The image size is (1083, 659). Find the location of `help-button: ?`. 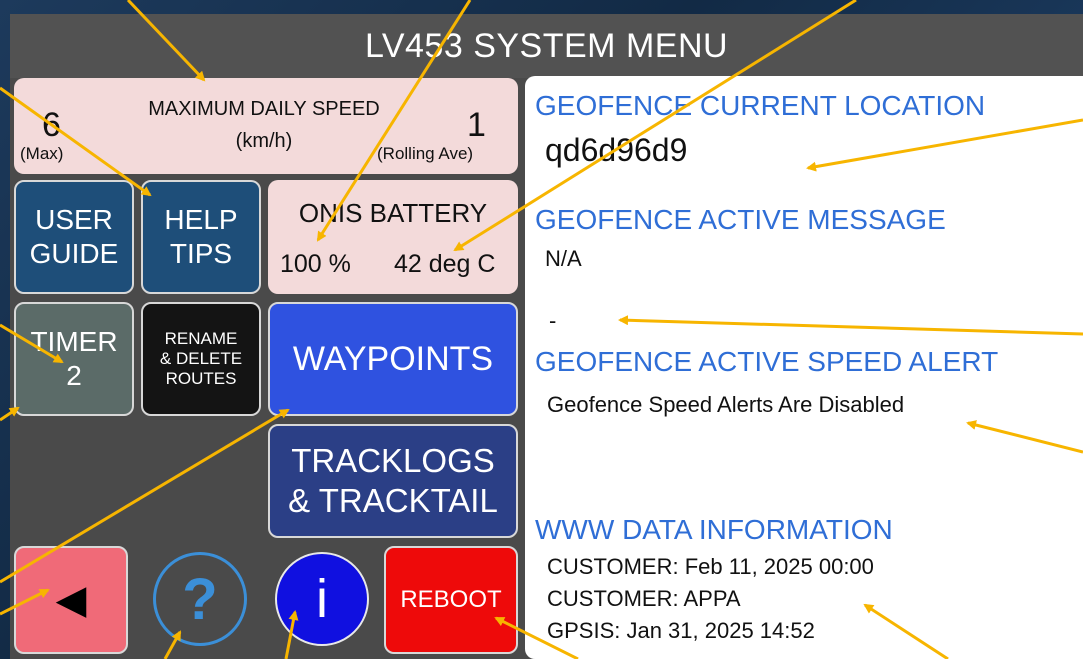

help-button: ? is located at coordinates (200, 599).